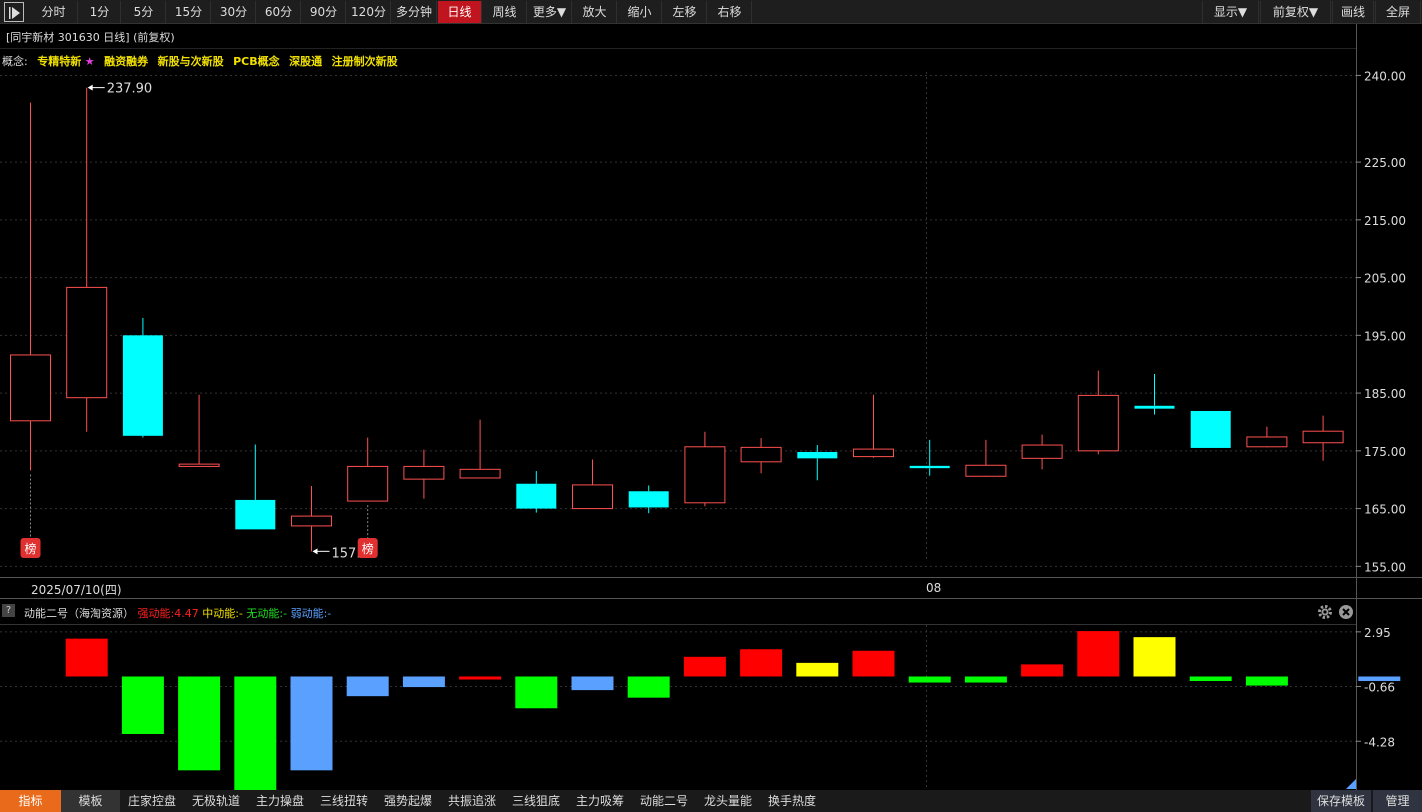  Describe the element at coordinates (1385, 567) in the screenshot. I see `price-tick-label: 155.00` at that location.